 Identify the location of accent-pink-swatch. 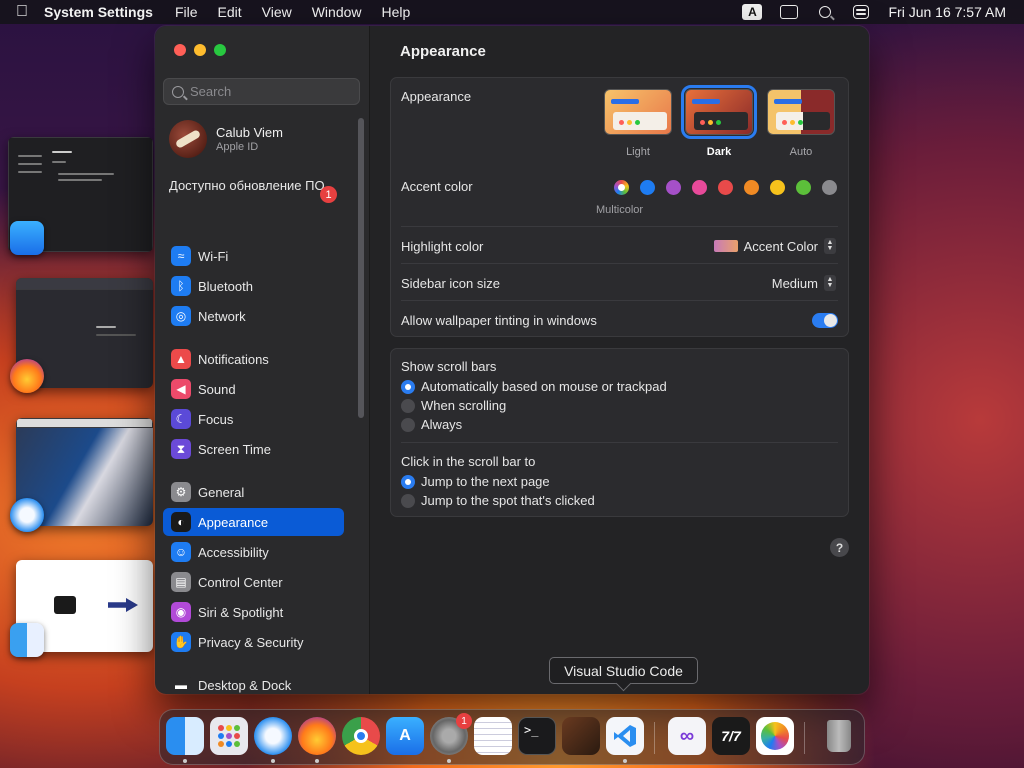
(699, 187).